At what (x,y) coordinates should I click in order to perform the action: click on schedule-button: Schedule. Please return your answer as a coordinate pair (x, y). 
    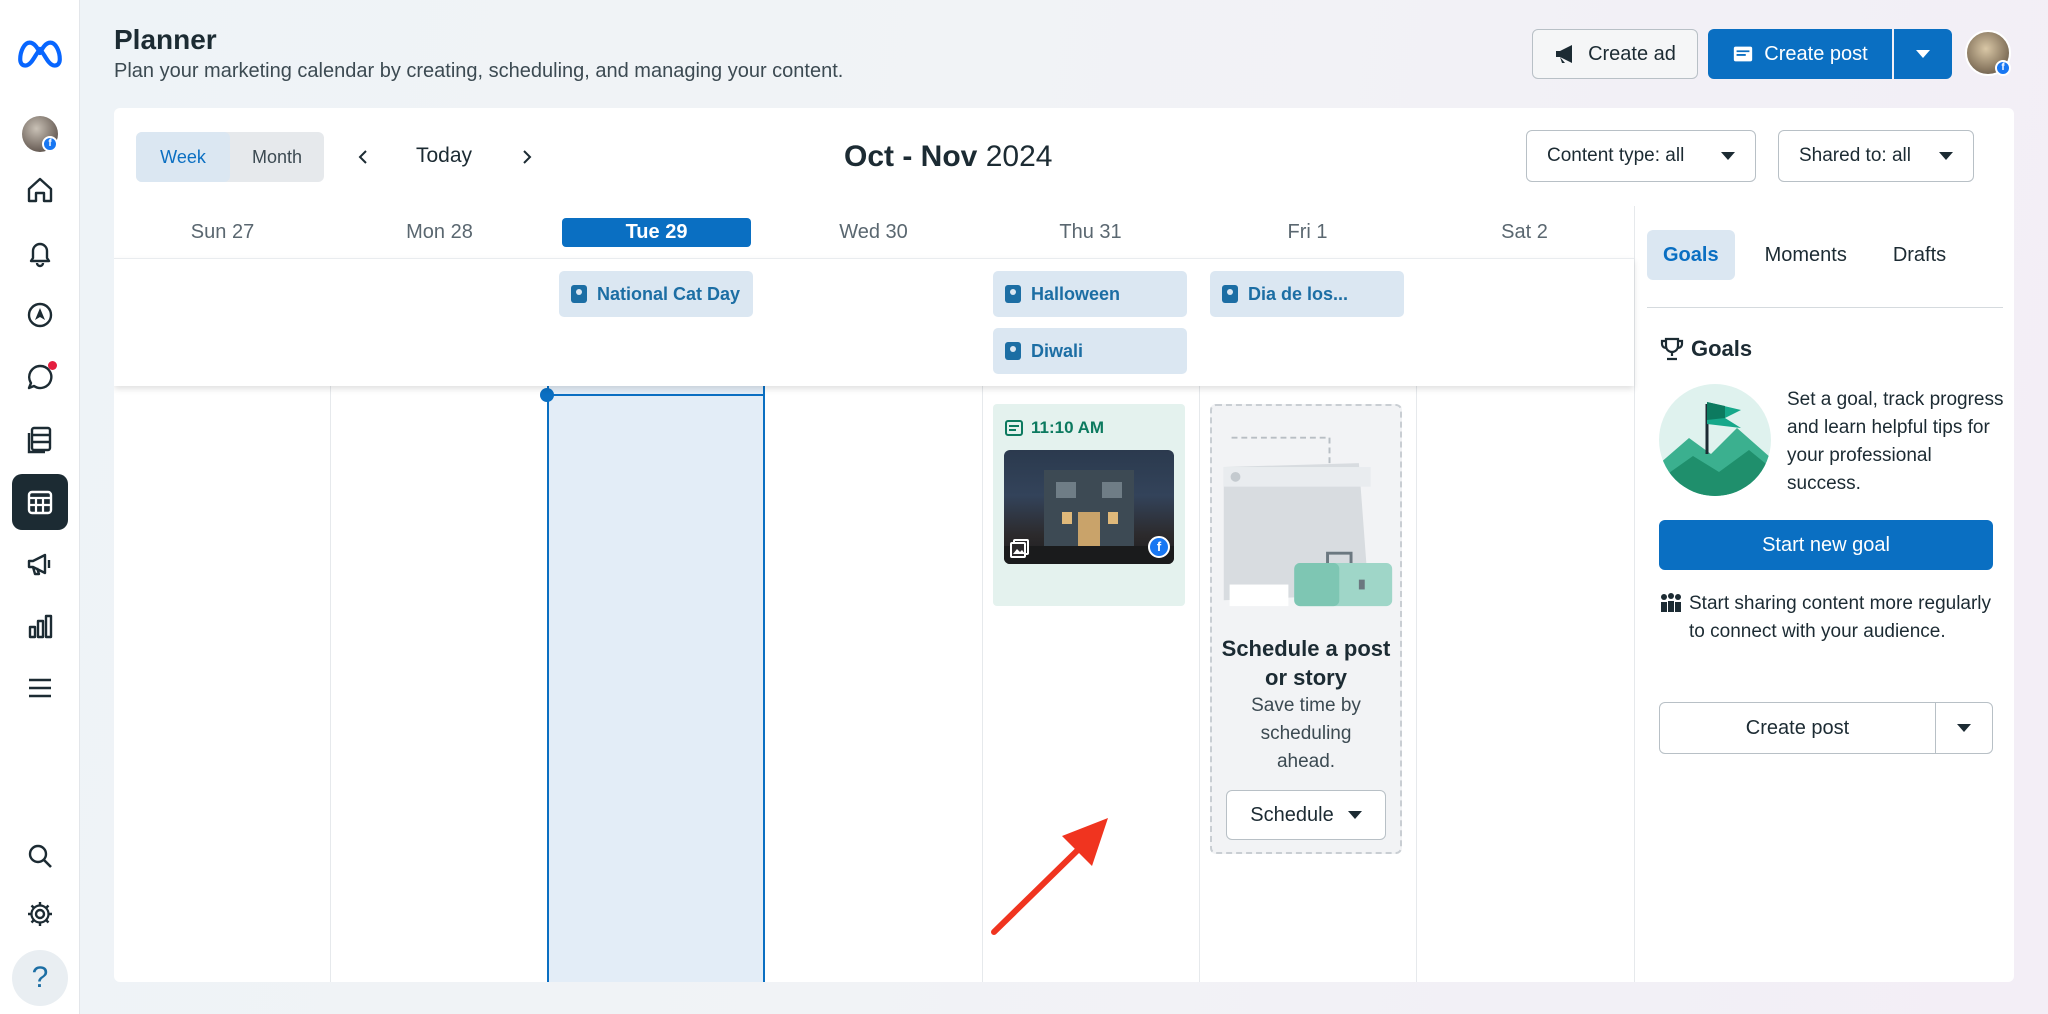
    Looking at the image, I should click on (1306, 815).